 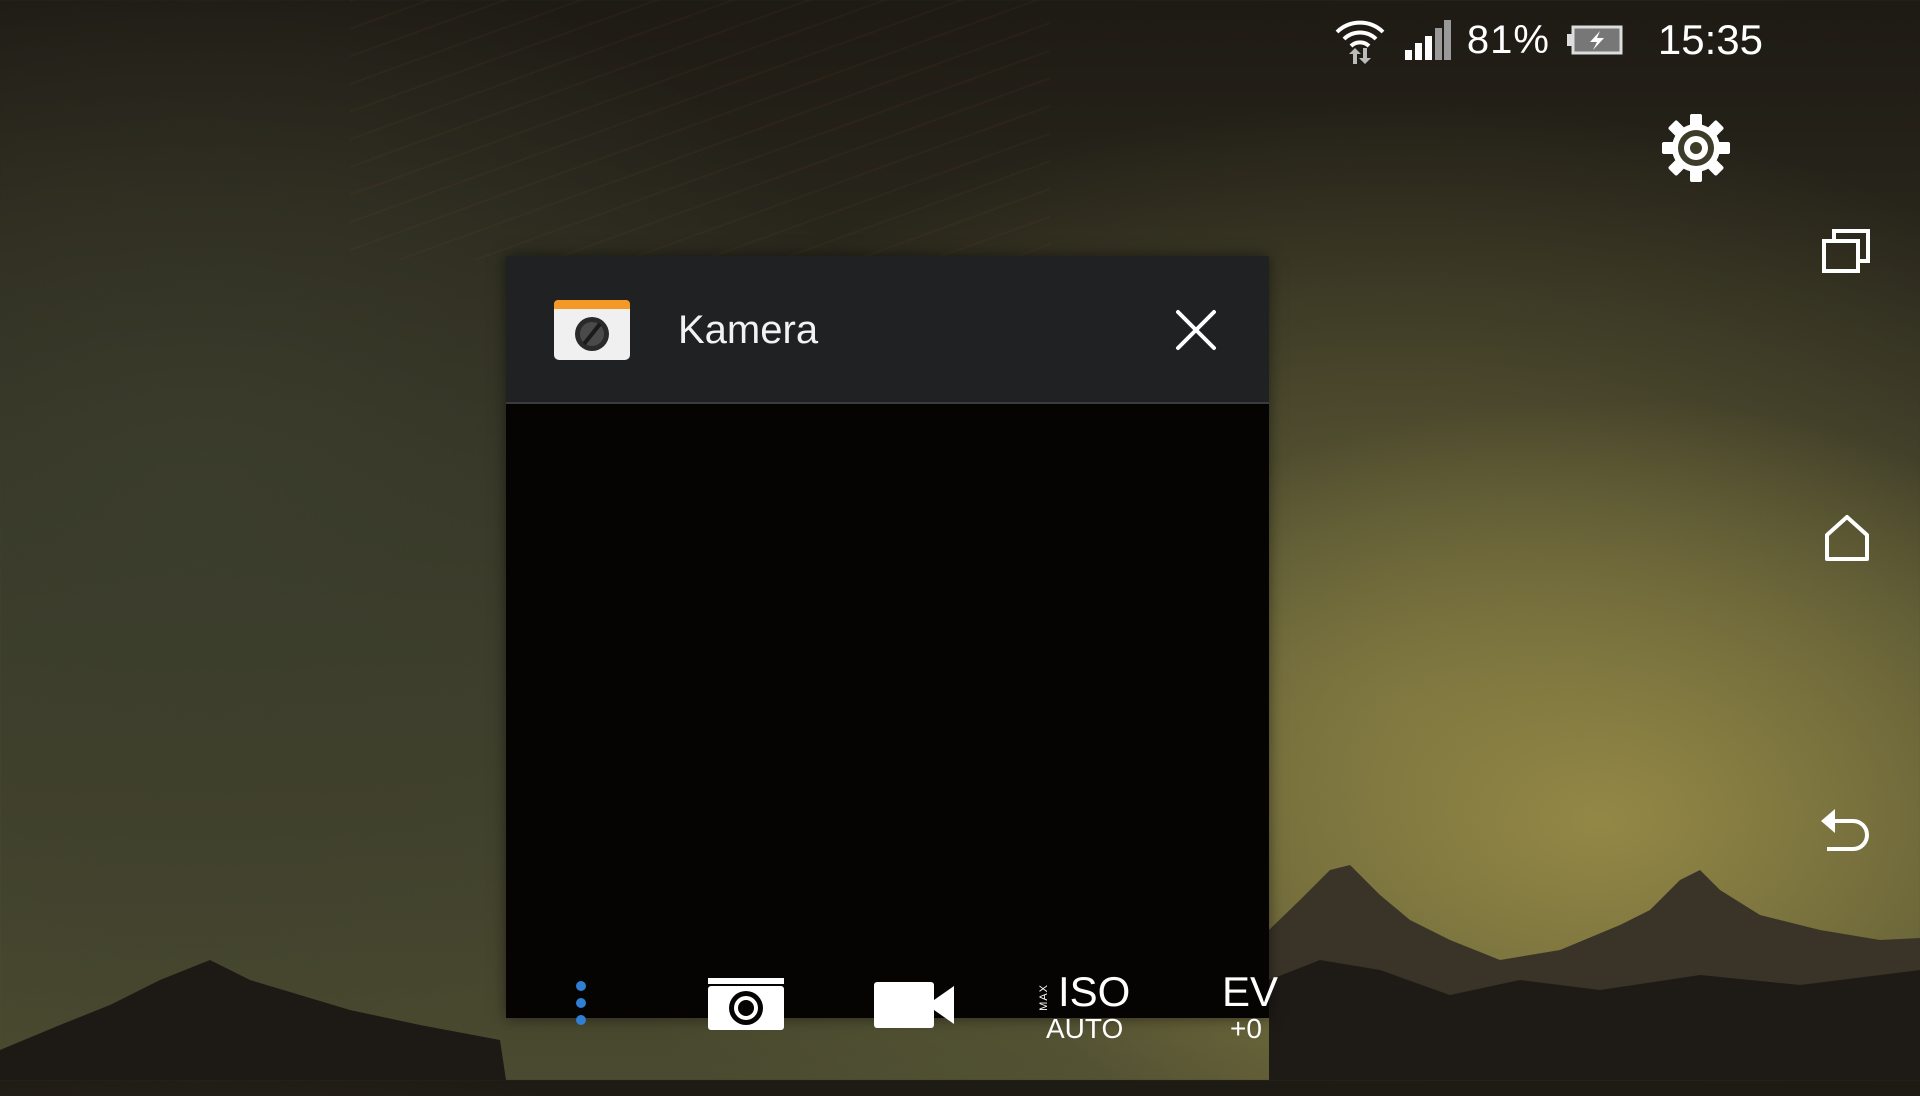 I want to click on camera-icon, so click(x=746, y=1007).